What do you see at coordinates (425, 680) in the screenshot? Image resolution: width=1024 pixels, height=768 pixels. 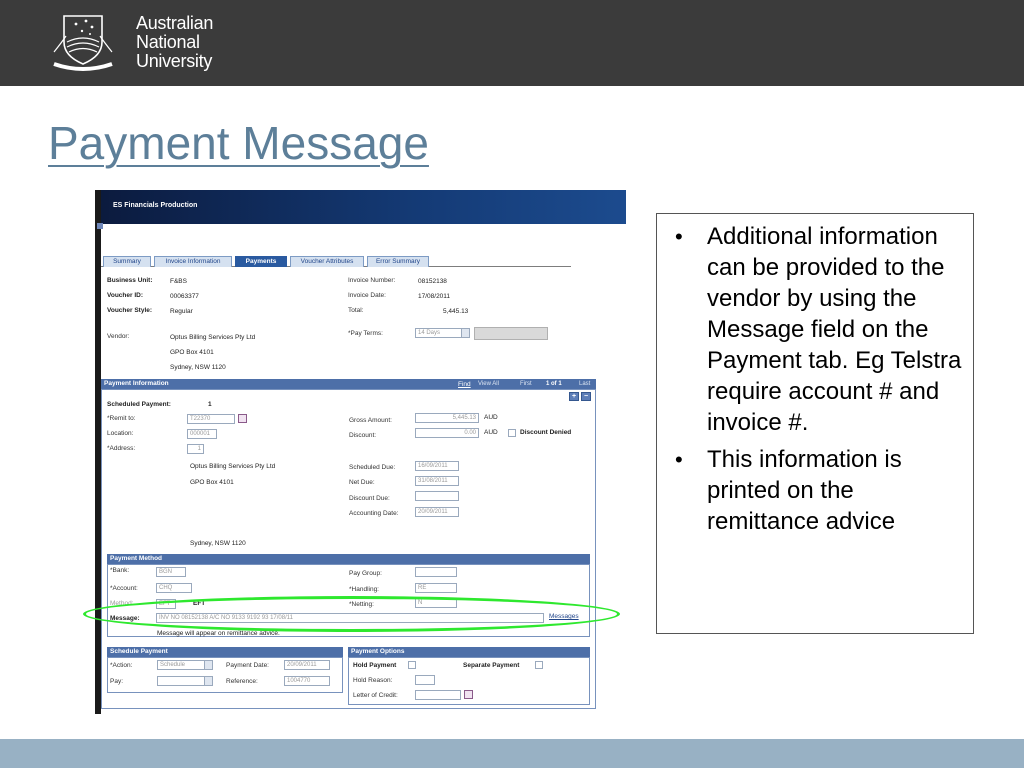 I see `hold-reason-field` at bounding box center [425, 680].